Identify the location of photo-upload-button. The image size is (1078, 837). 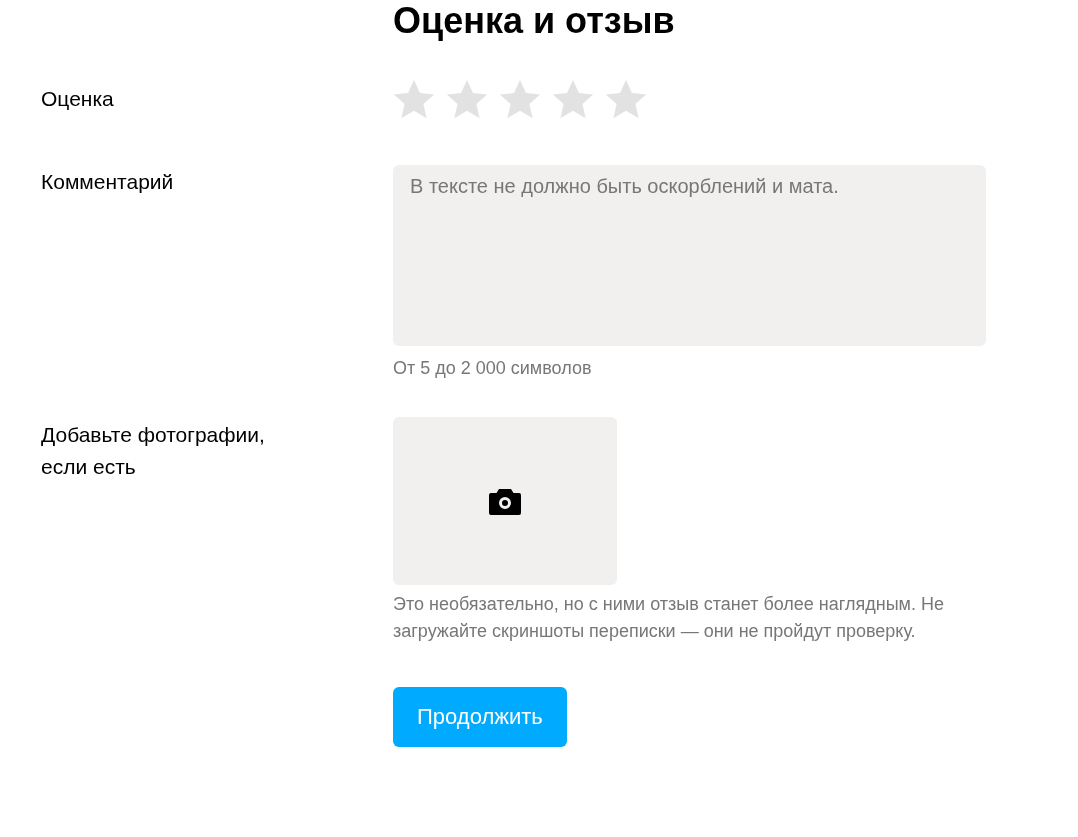
(505, 501).